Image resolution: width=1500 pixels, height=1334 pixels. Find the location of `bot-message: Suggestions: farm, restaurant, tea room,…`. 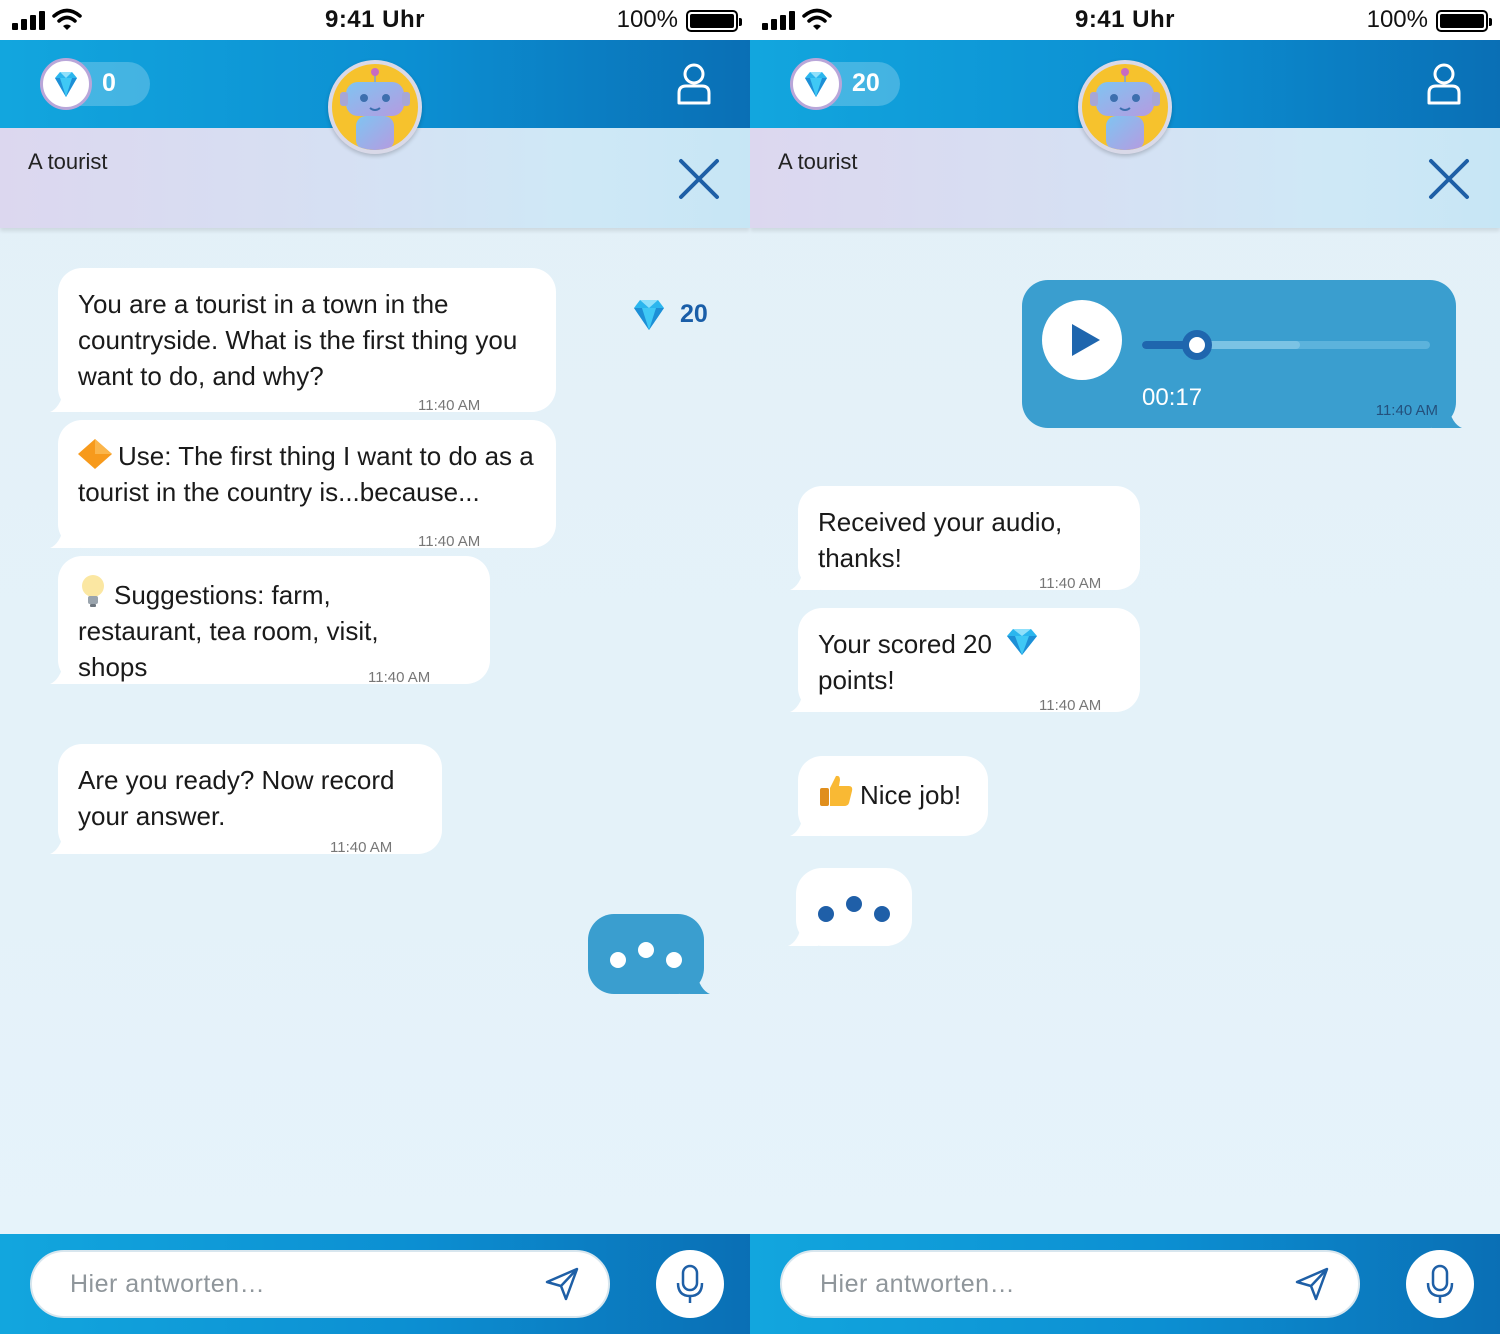

bot-message: Suggestions: farm, restaurant, tea room,… is located at coordinates (270, 621).